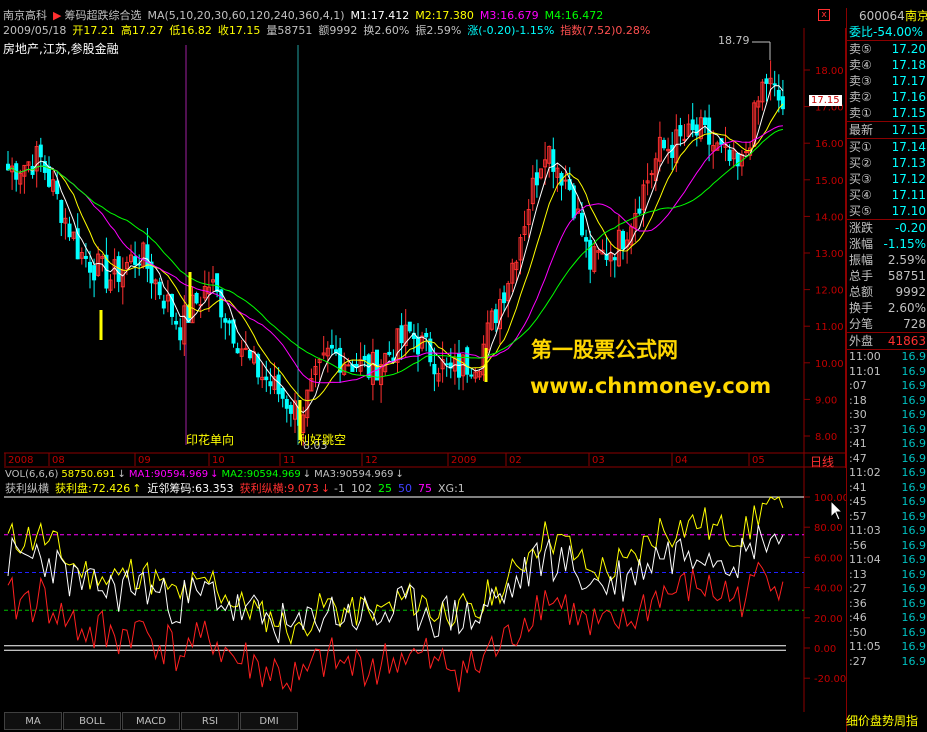 Image resolution: width=927 pixels, height=732 pixels. Describe the element at coordinates (865, 559) in the screenshot. I see `tick-time: 11:04` at that location.